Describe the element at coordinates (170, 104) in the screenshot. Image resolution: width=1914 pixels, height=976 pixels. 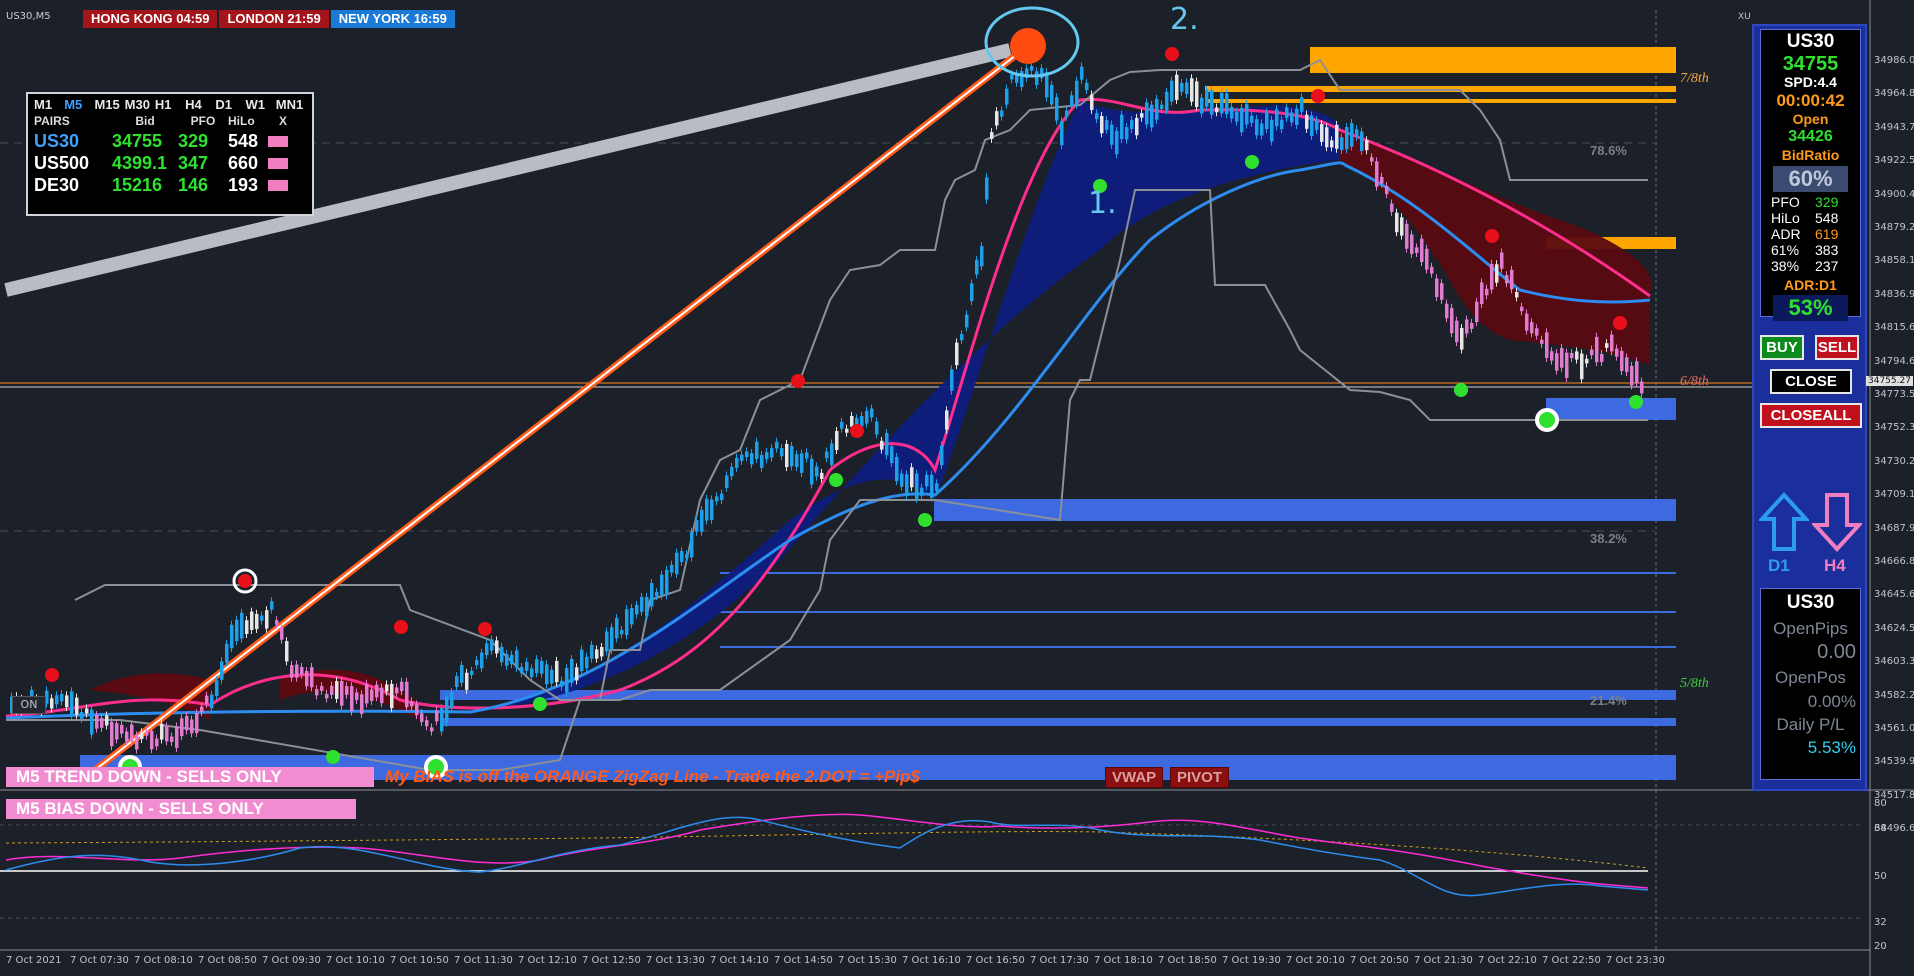
I see `tf-h1: H1` at that location.